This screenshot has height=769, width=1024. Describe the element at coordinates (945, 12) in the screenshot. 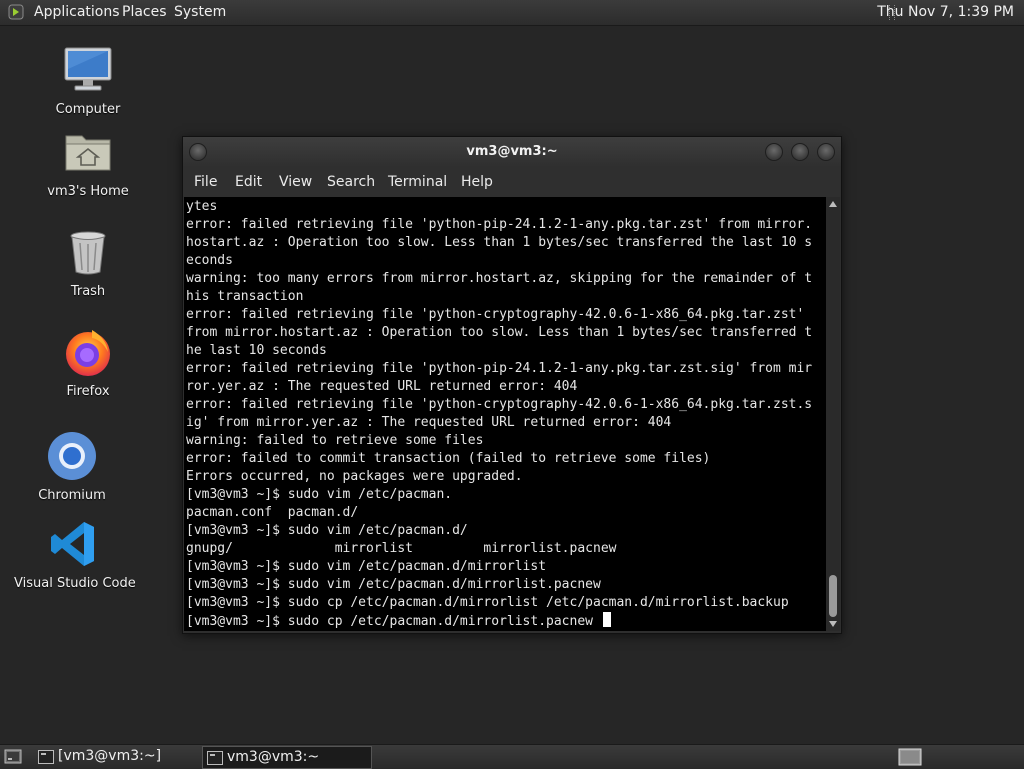

I see `clock: Thu Nov 7, 1:39 PM` at that location.